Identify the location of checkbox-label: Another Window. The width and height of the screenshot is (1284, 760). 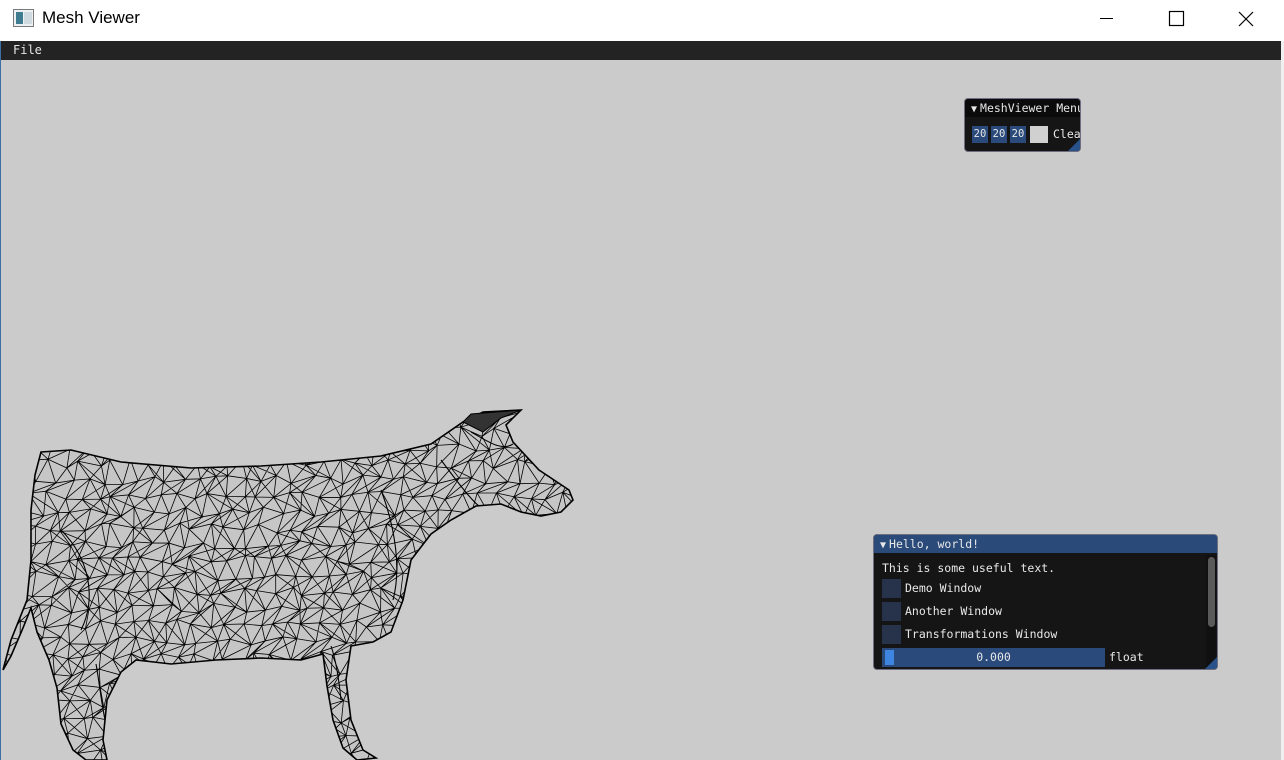
(953, 611).